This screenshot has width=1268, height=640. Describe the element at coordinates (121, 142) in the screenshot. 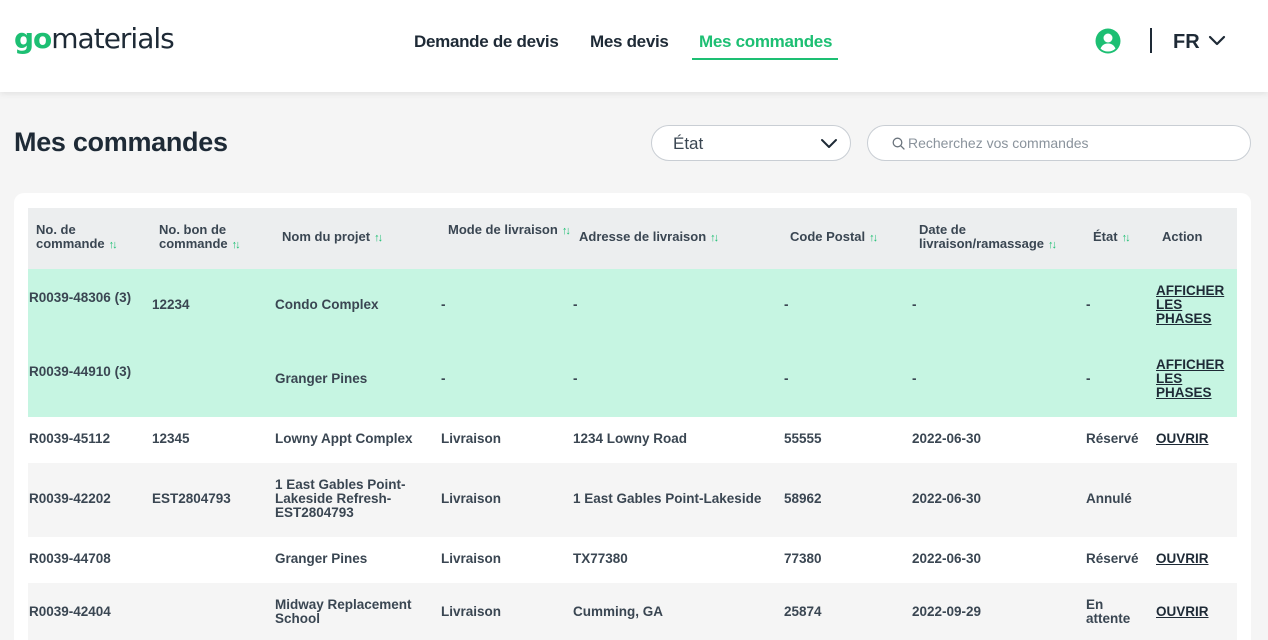

I see `page-title: Mes commandes` at that location.